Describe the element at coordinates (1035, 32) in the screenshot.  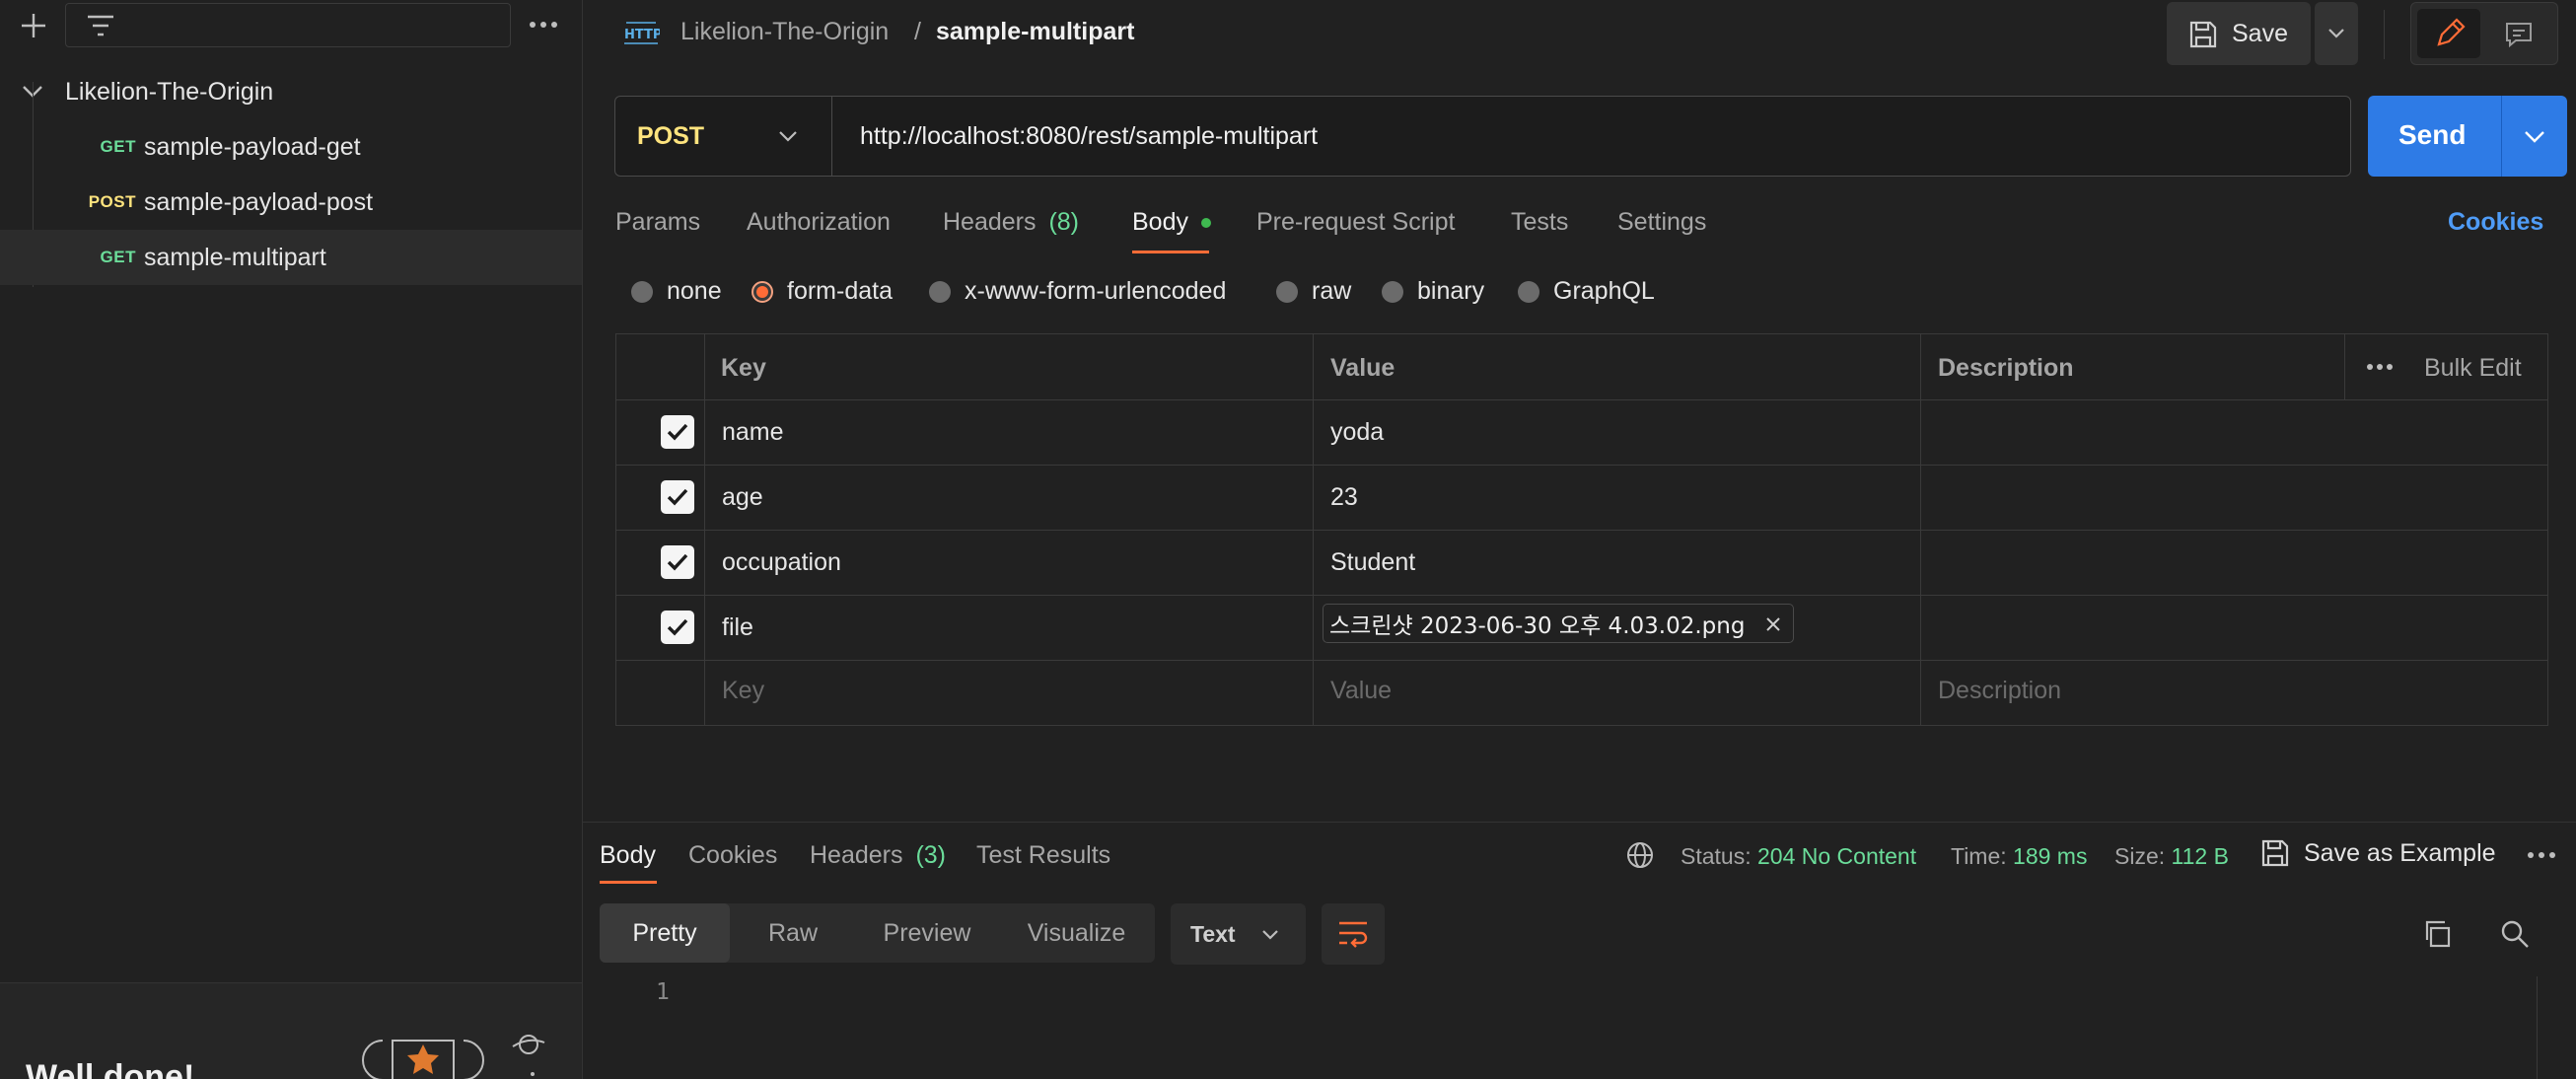
I see `request-title: sample-multipart` at that location.